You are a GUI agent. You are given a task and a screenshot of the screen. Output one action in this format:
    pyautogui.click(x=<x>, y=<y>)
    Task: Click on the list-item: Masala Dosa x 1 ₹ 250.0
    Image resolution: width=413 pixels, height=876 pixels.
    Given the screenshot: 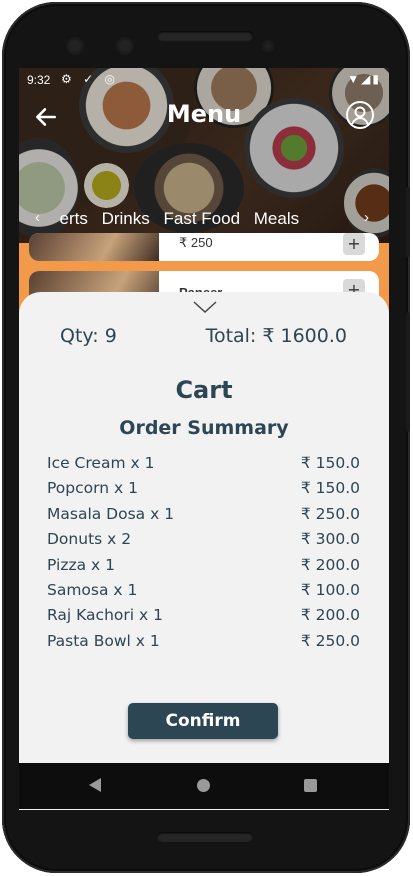 What is the action you would take?
    pyautogui.click(x=203, y=517)
    